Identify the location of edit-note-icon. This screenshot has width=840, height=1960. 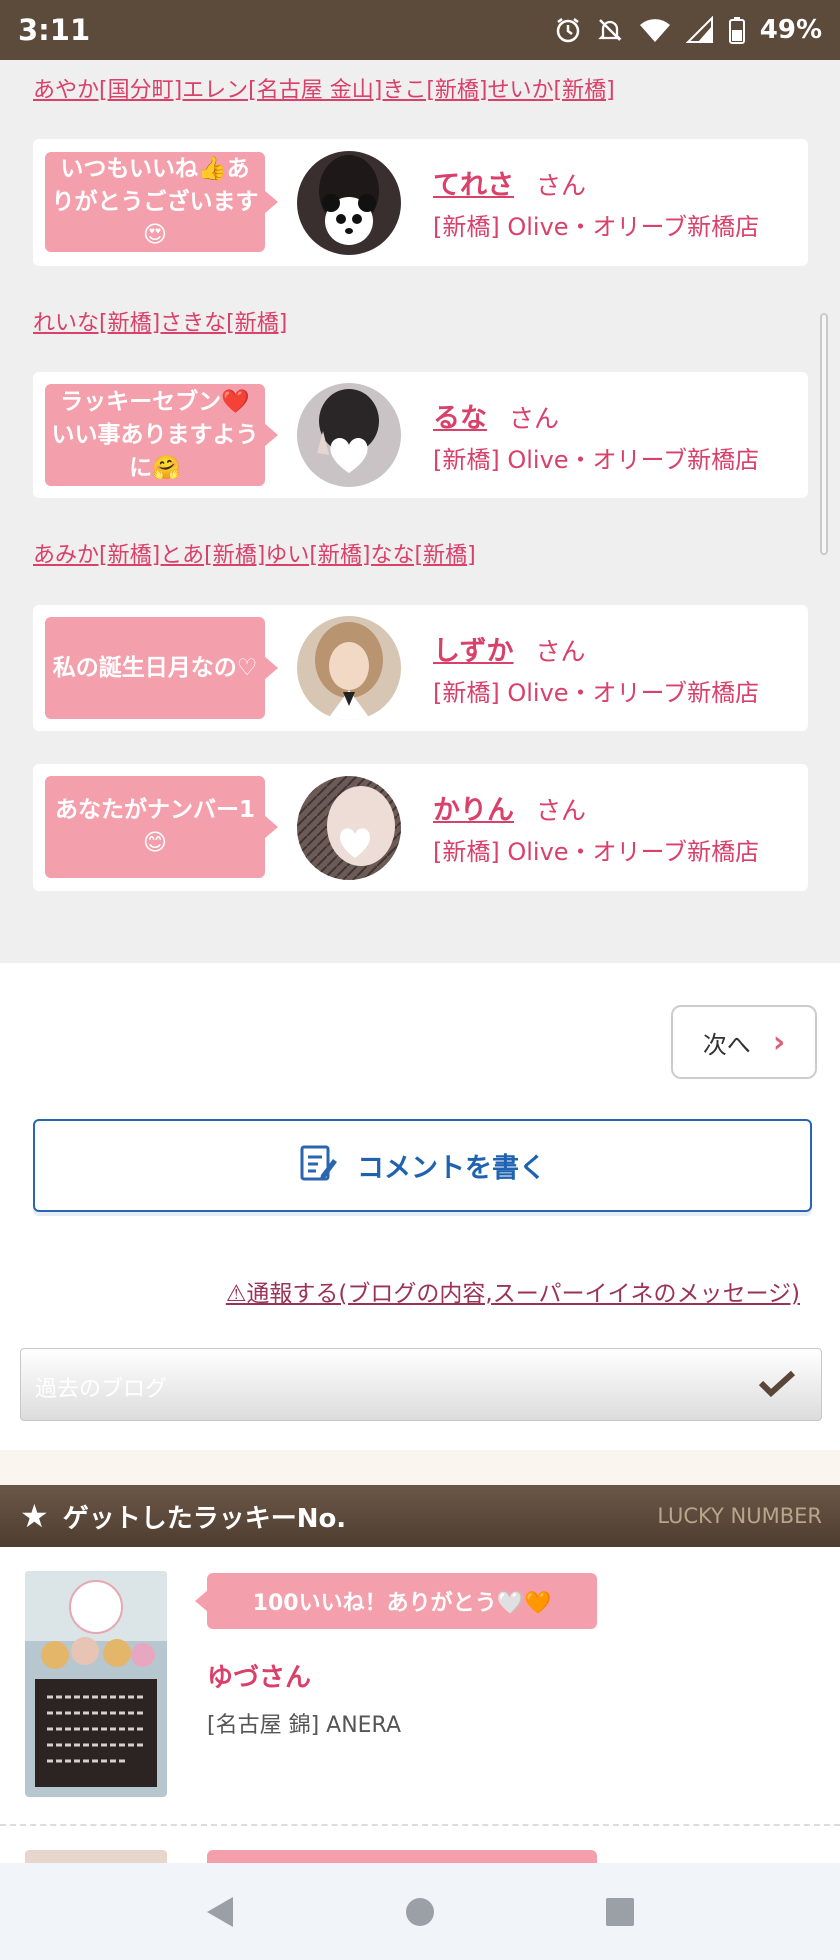
(319, 1165).